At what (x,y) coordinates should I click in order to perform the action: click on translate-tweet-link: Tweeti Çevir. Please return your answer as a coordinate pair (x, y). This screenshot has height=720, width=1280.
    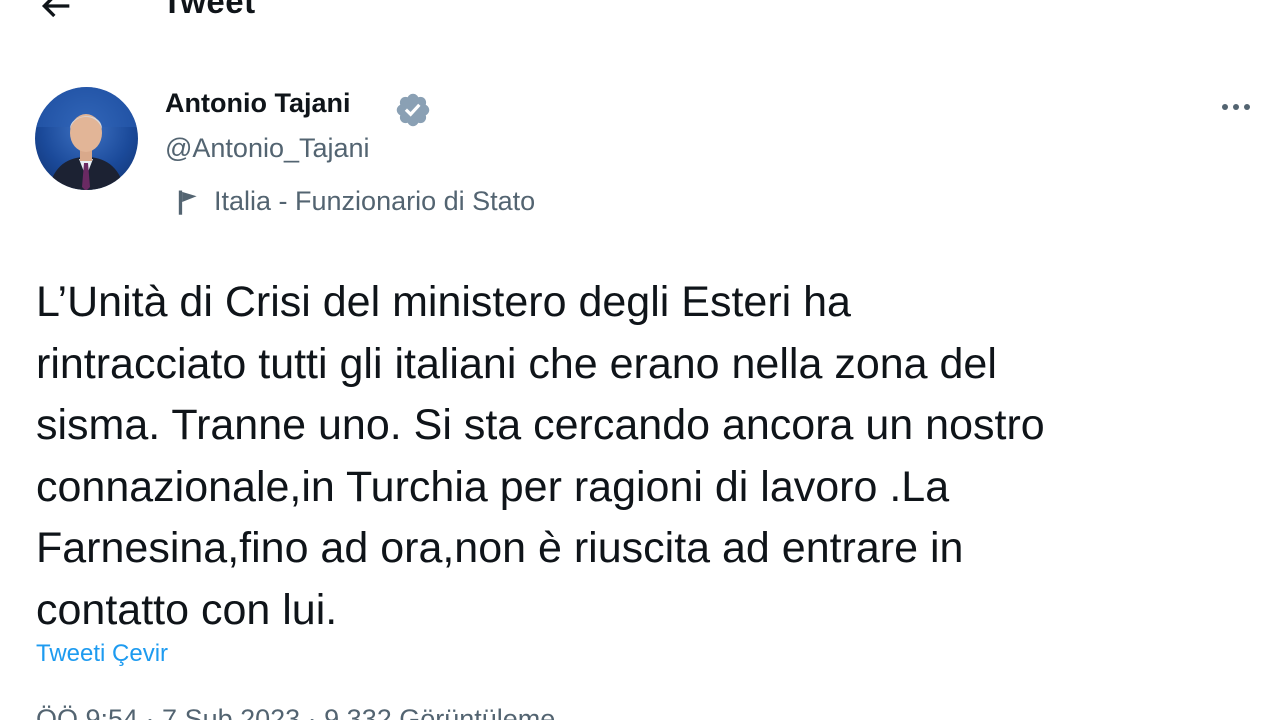
    Looking at the image, I should click on (102, 654).